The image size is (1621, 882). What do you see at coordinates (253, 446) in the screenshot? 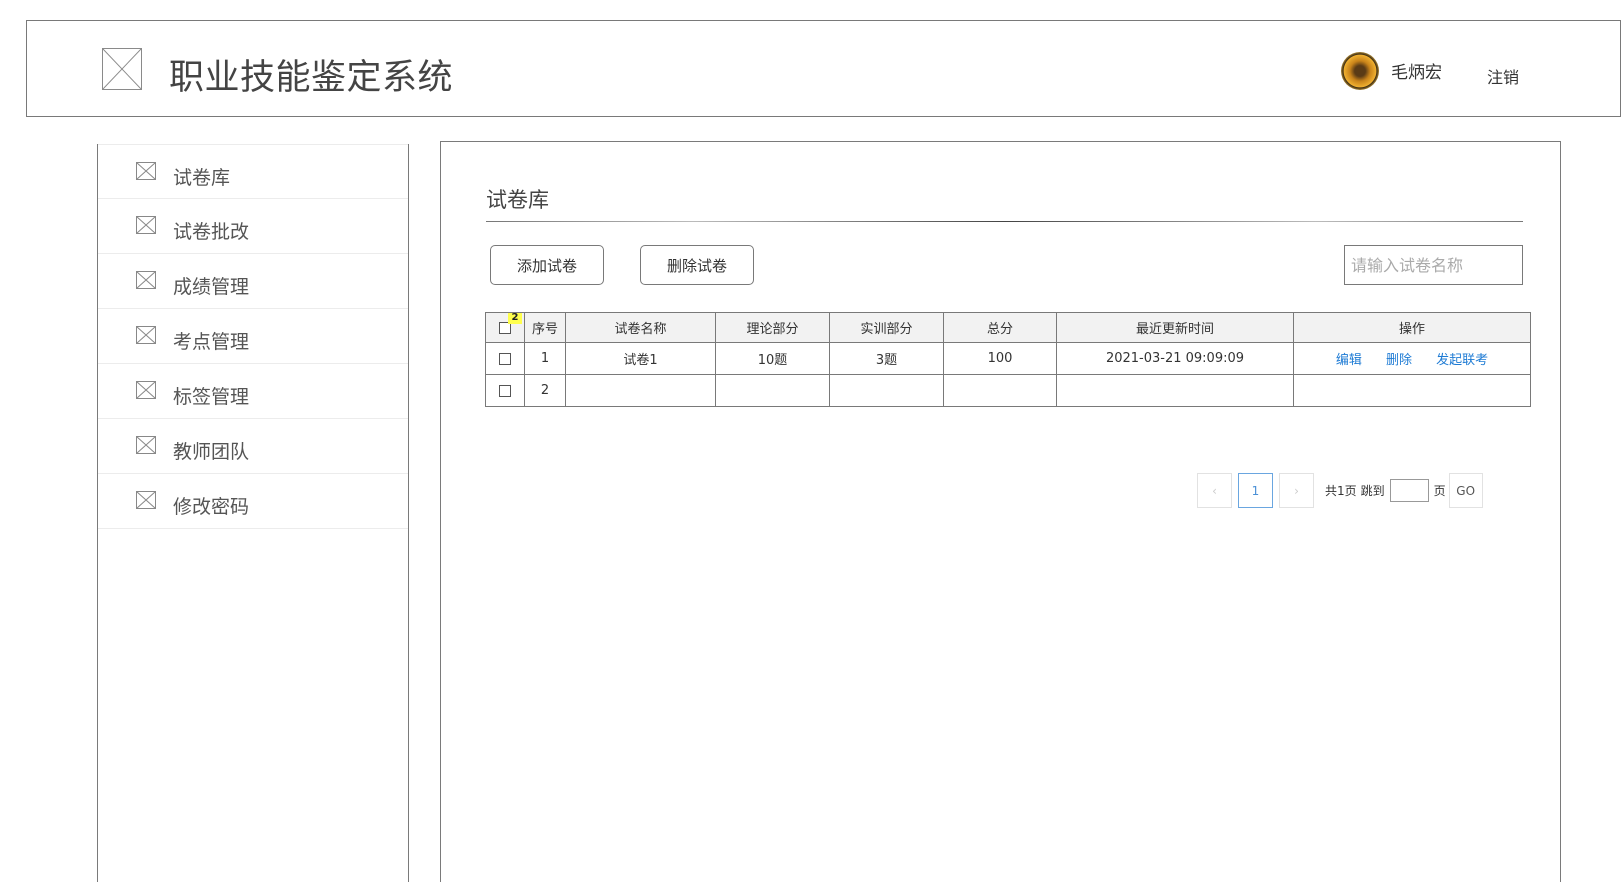
I see `sidebar-item-teacher-team: 教师团队` at bounding box center [253, 446].